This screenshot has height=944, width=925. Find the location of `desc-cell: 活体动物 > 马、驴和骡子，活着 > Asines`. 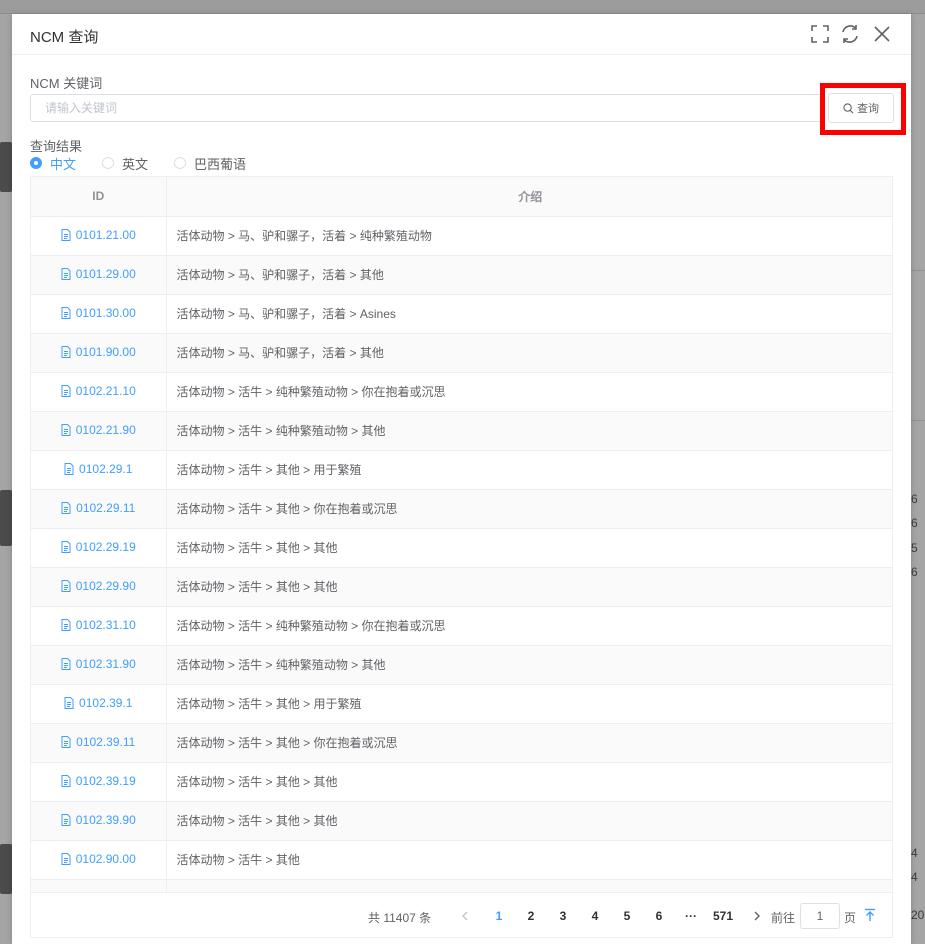

desc-cell: 活体动物 > 马、驴和骡子，活着 > Asines is located at coordinates (529, 314).